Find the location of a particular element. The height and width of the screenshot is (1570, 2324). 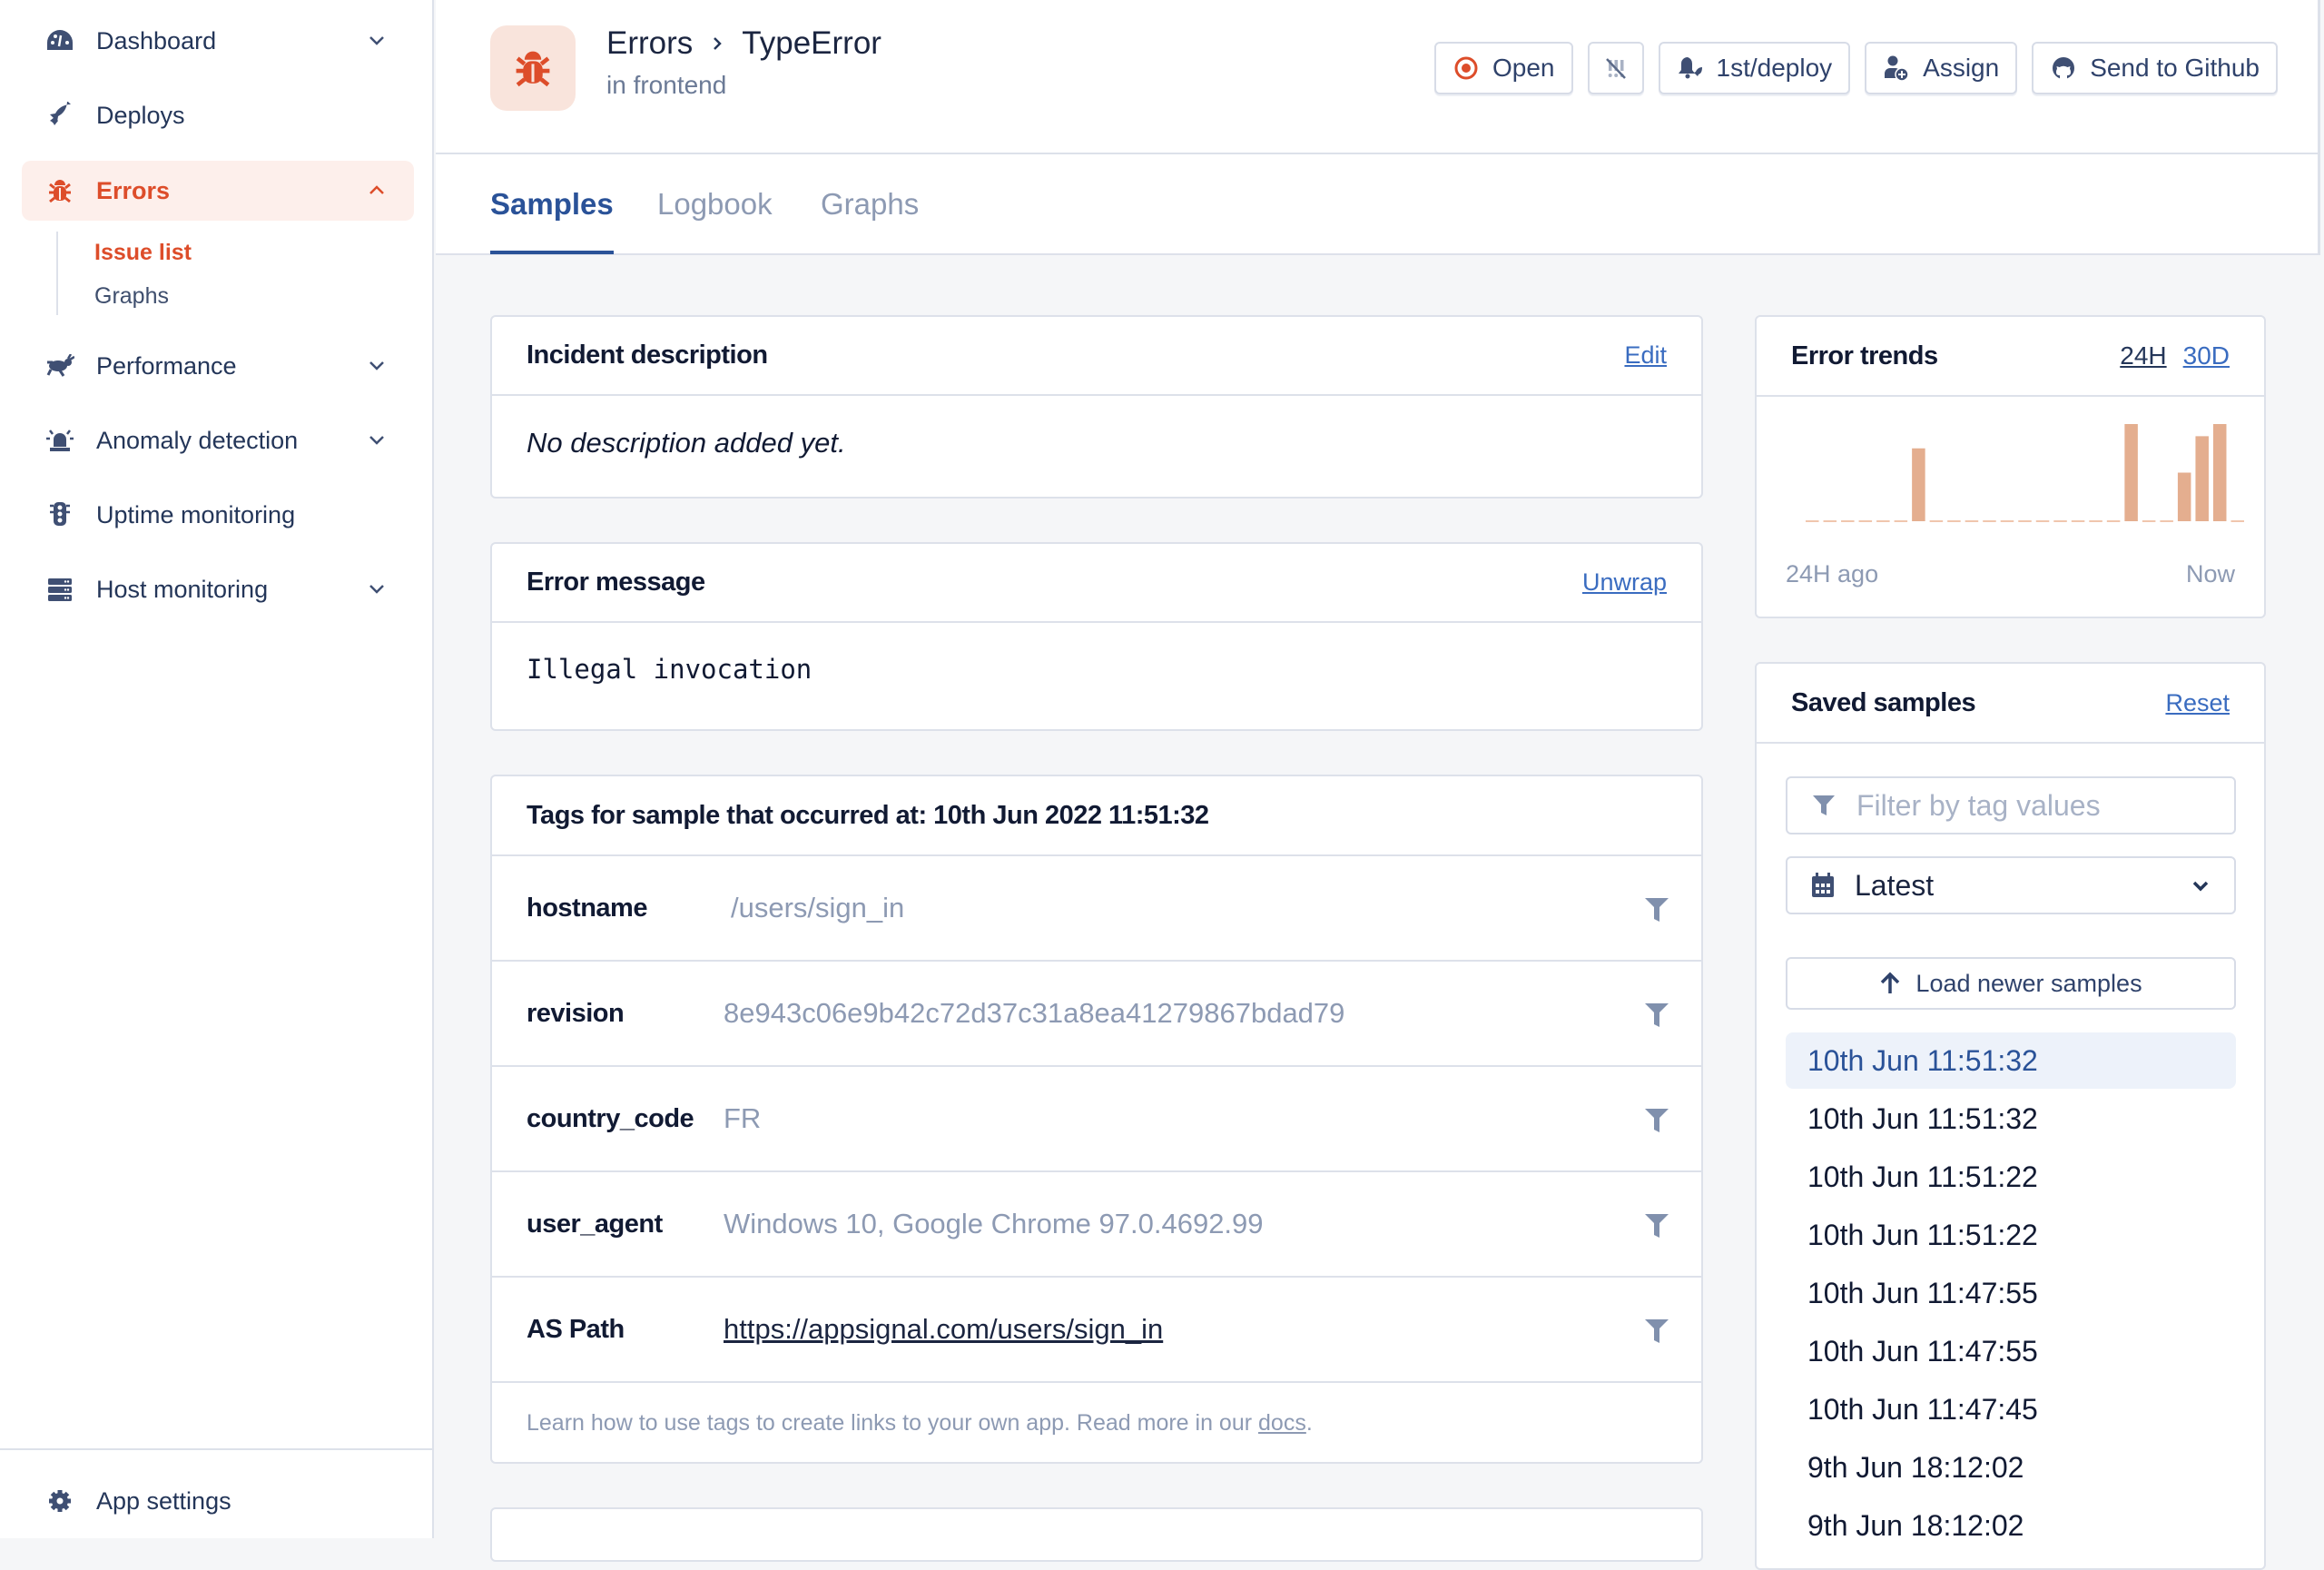

error-trends-panel: Error trends 24H 30D 24H ago Now is located at coordinates (2010, 467).